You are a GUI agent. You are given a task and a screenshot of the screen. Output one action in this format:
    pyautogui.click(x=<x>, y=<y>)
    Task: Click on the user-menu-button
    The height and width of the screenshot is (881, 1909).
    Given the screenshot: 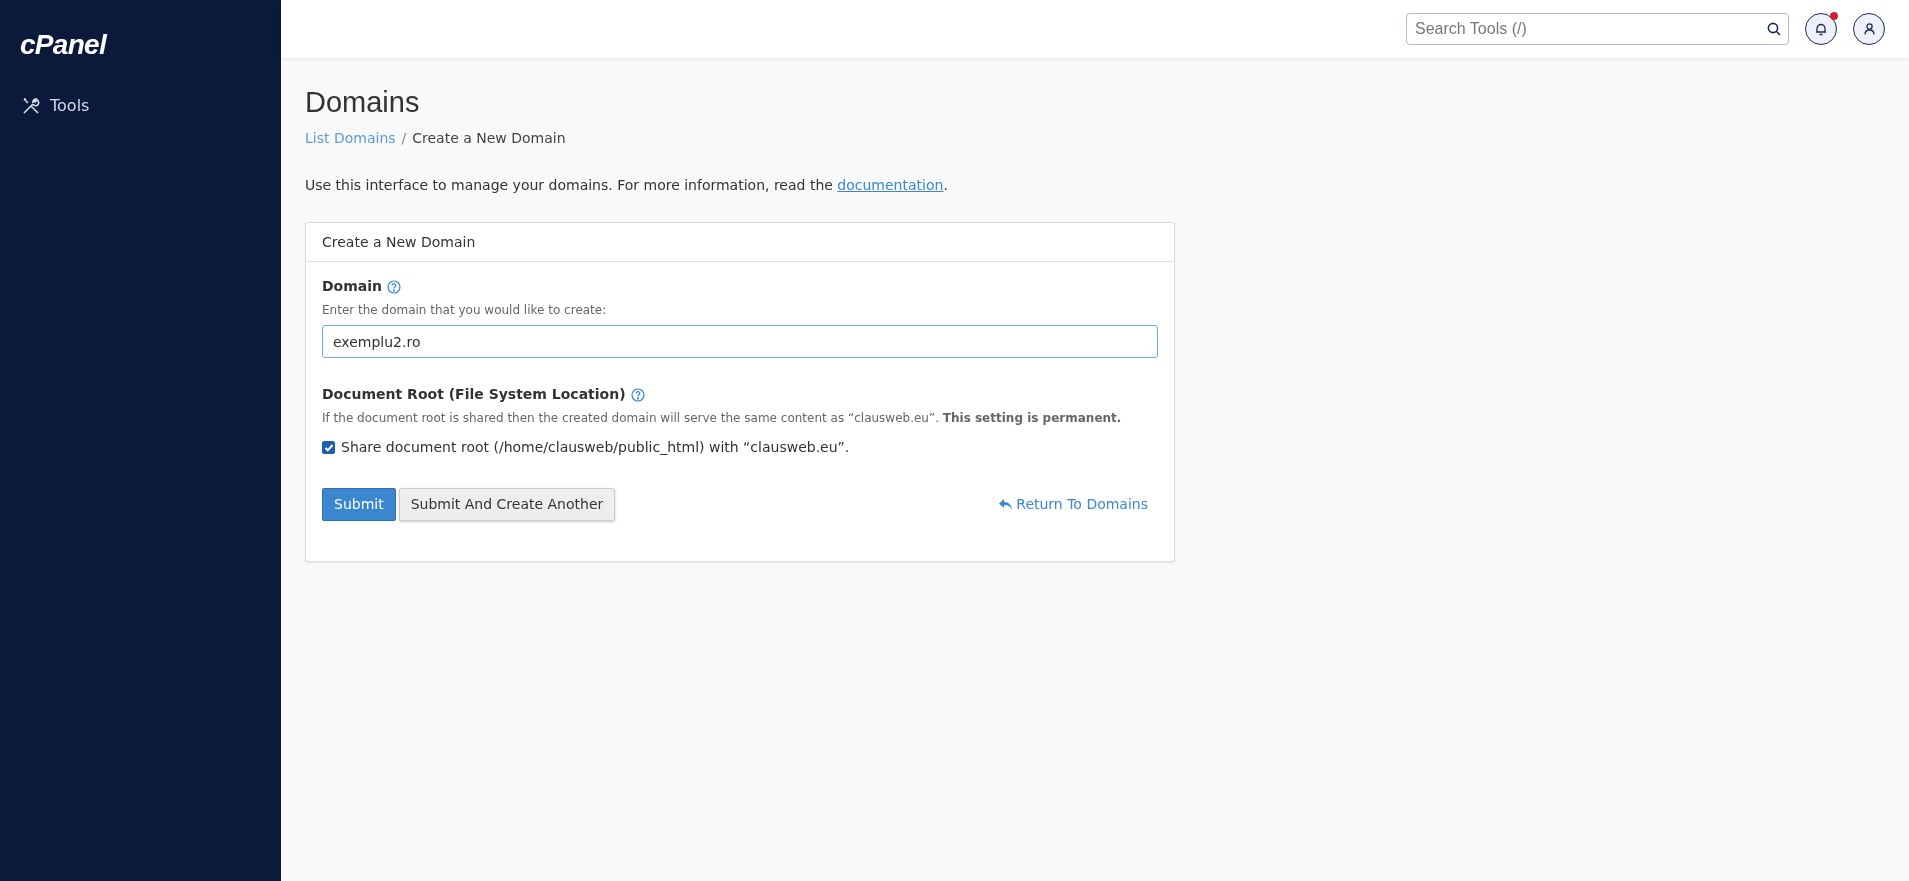 What is the action you would take?
    pyautogui.click(x=1869, y=29)
    